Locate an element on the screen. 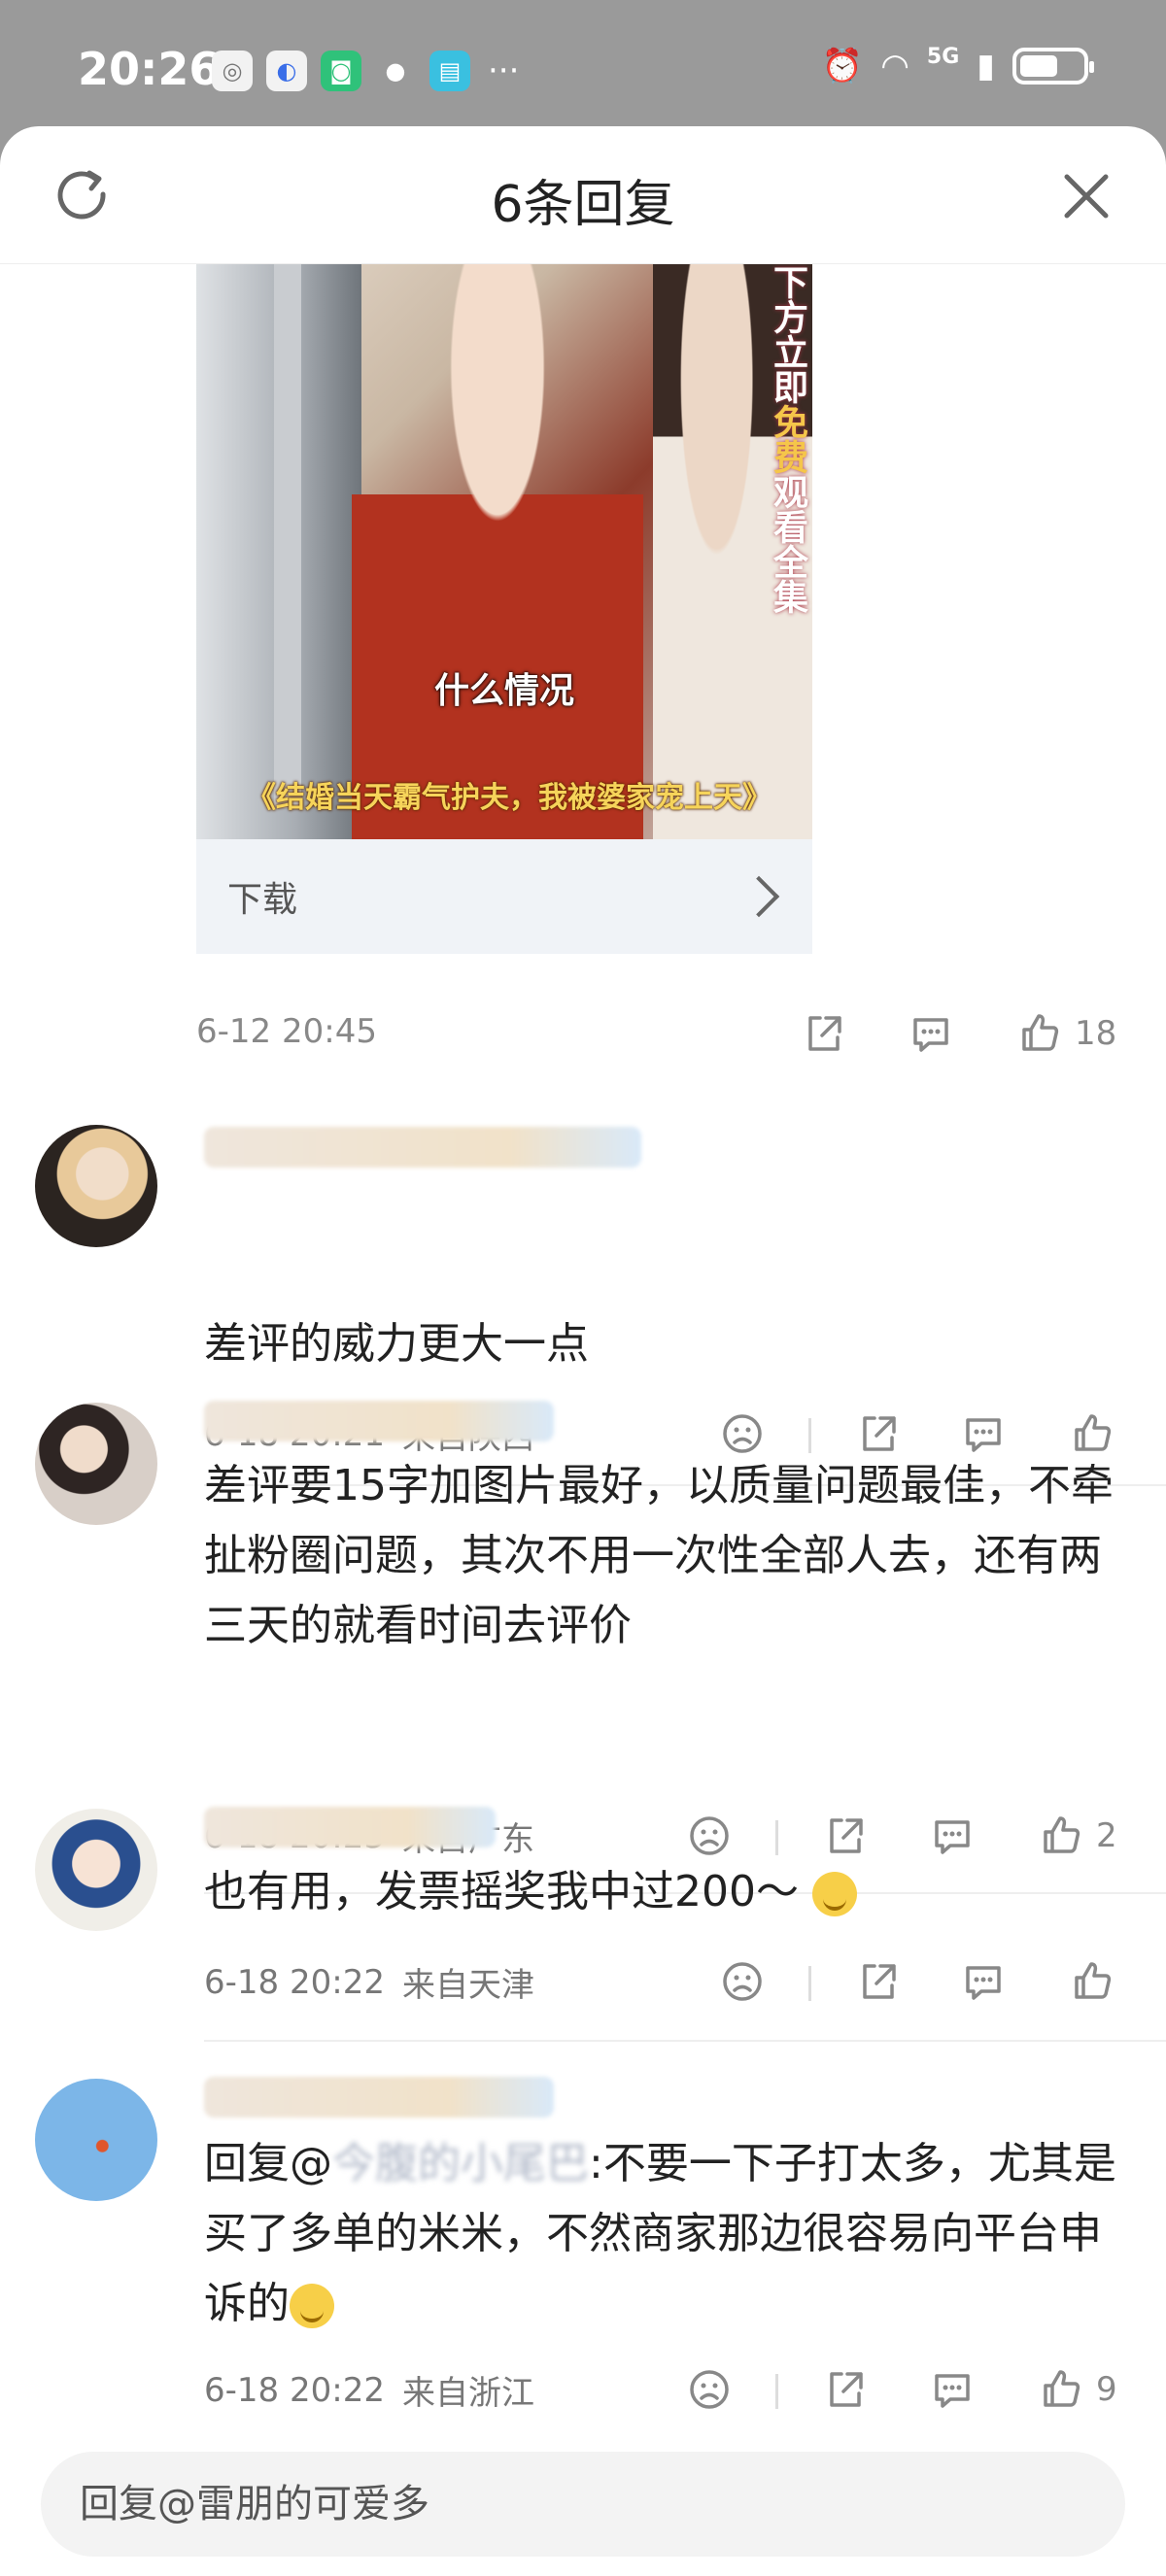  window-frame-graphic is located at coordinates (287, 536).